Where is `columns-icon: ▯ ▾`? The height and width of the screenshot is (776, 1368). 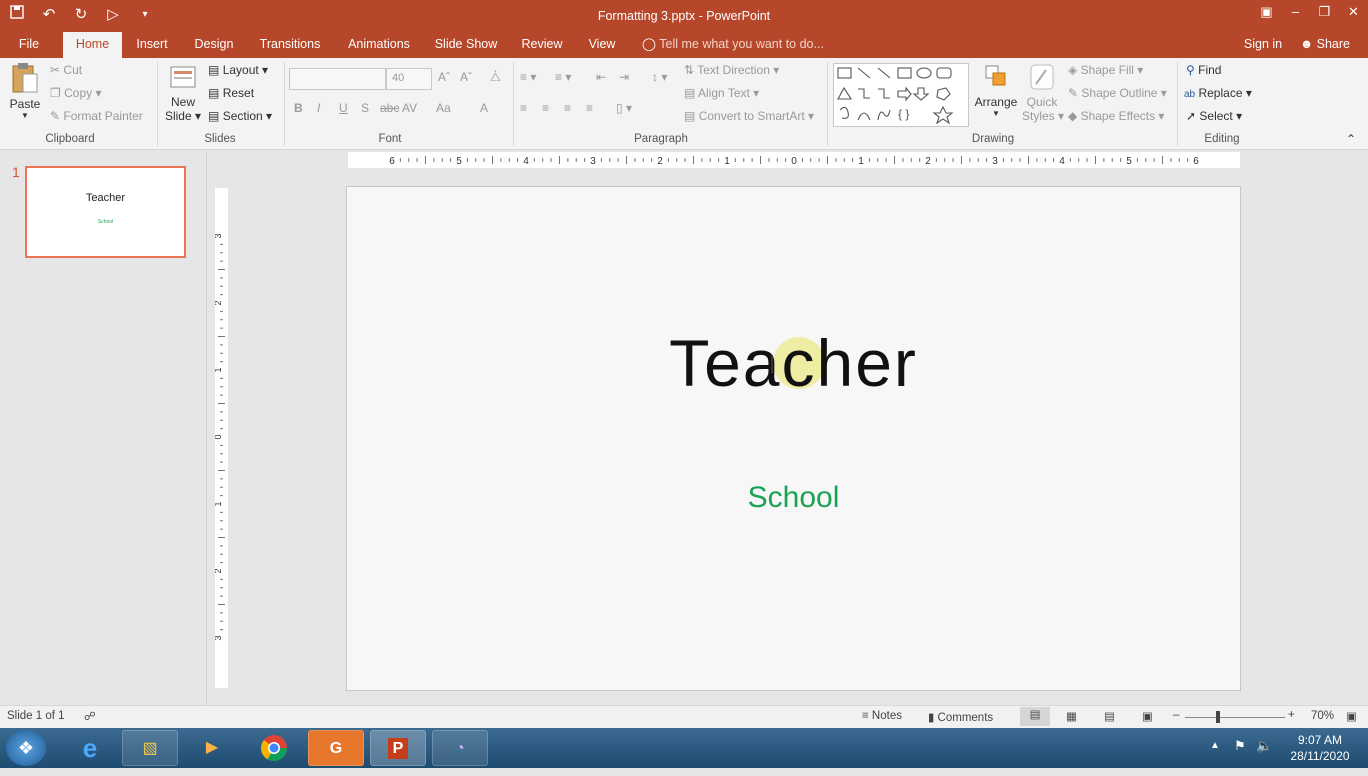
columns-icon: ▯ ▾ is located at coordinates (624, 108).